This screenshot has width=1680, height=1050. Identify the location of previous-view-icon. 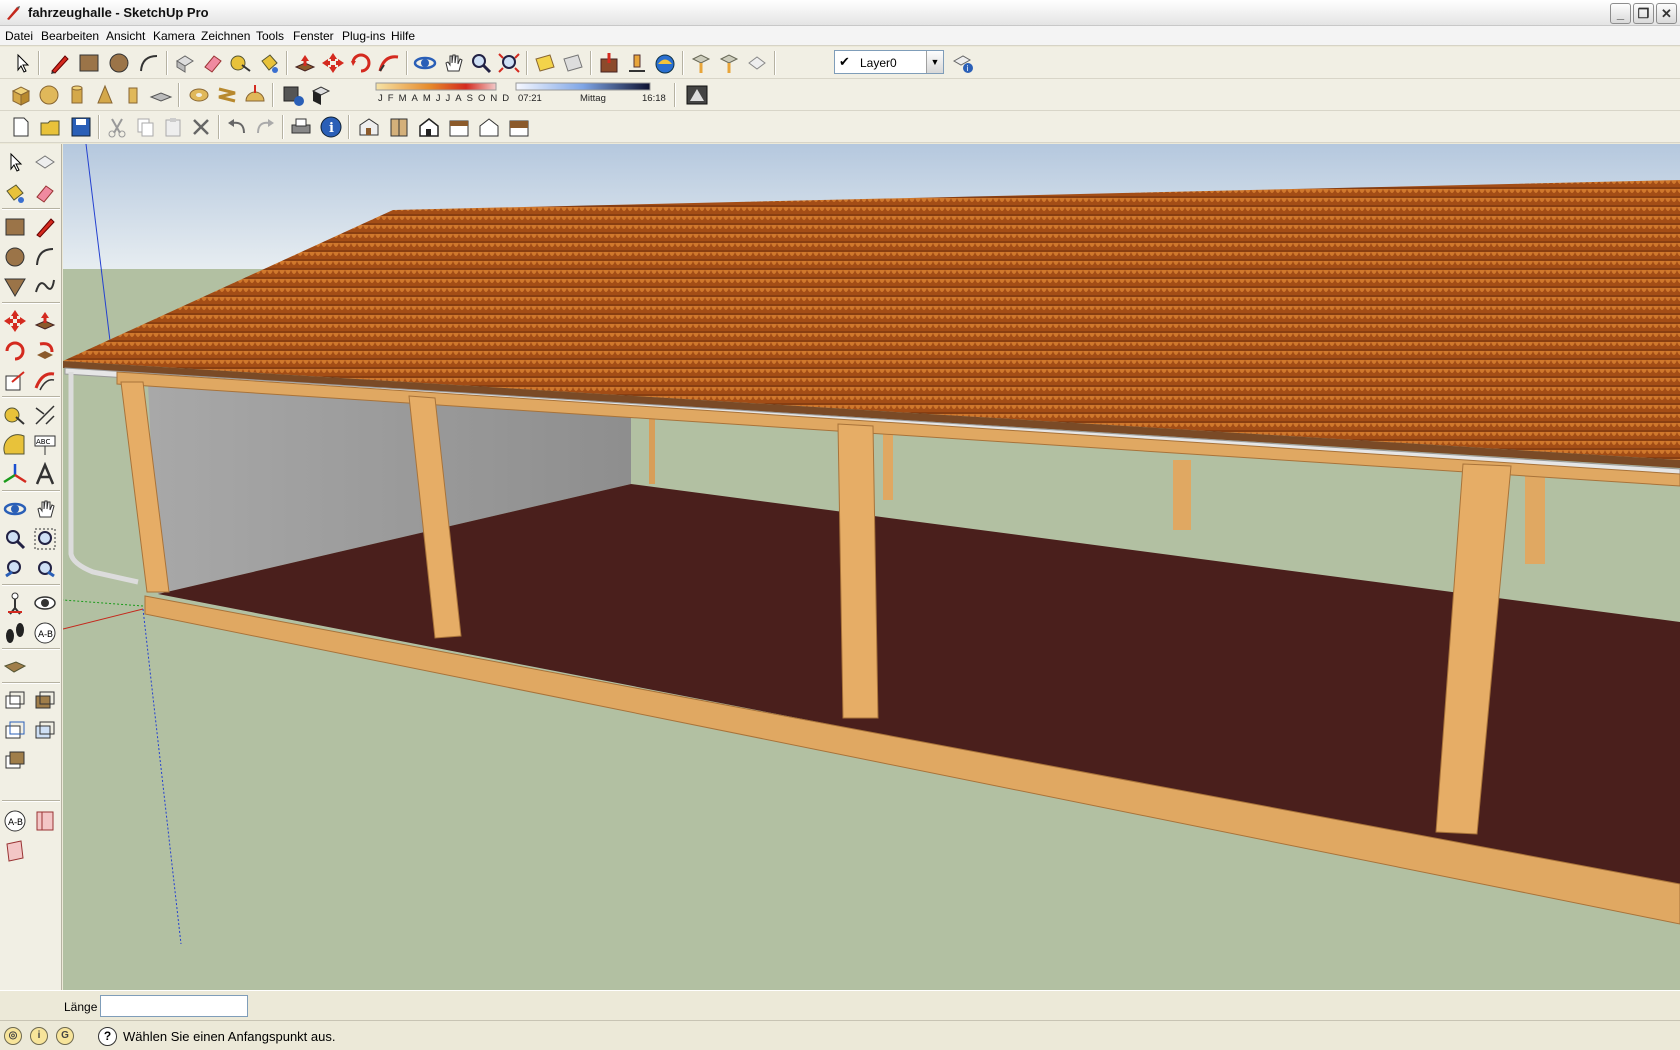
(15, 569).